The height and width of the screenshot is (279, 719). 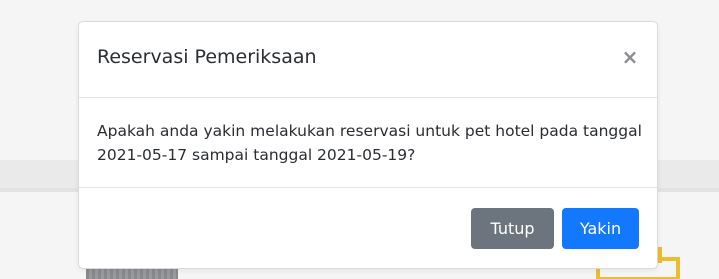 What do you see at coordinates (512, 228) in the screenshot?
I see `close-button: Tutup` at bounding box center [512, 228].